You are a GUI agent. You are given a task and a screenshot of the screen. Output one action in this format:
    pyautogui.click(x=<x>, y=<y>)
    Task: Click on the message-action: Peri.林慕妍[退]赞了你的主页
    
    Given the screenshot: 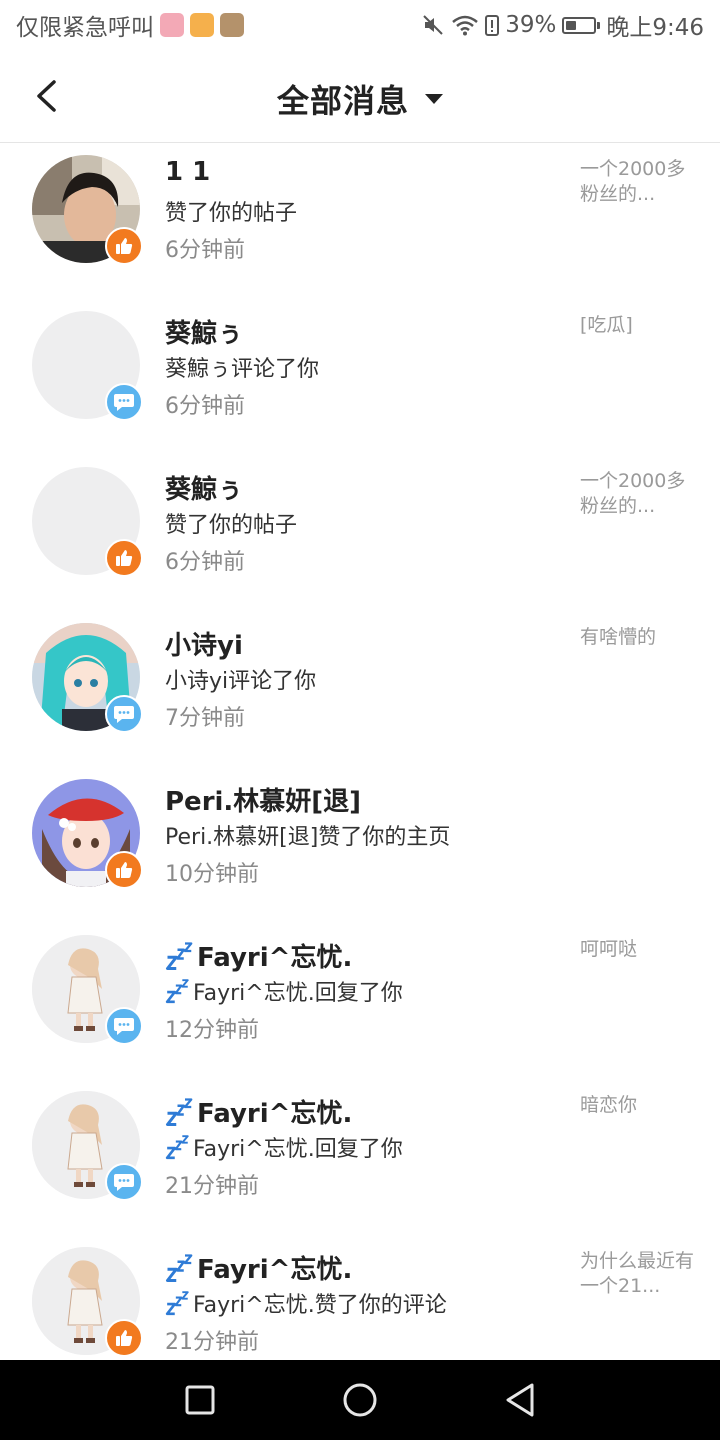 What is the action you would take?
    pyautogui.click(x=307, y=835)
    